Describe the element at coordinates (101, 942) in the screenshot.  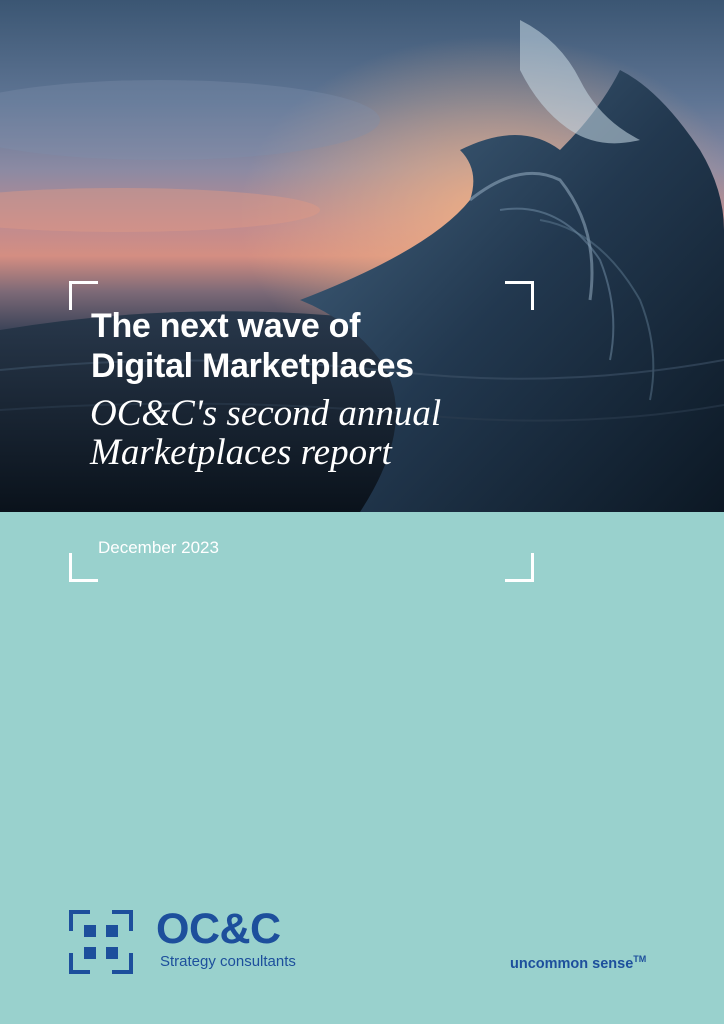
I see `oc-c-square-grid-logo-icon` at that location.